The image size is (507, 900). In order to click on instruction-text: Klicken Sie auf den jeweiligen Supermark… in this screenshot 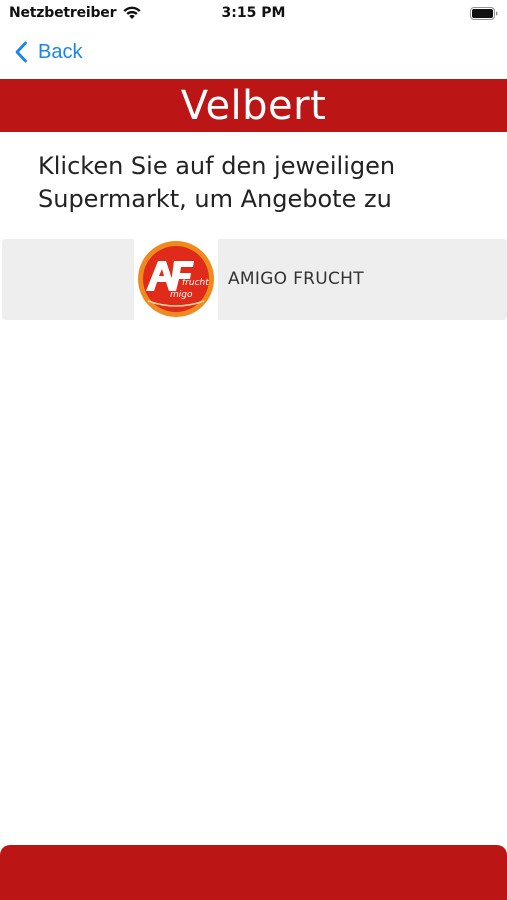, I will do `click(217, 182)`.